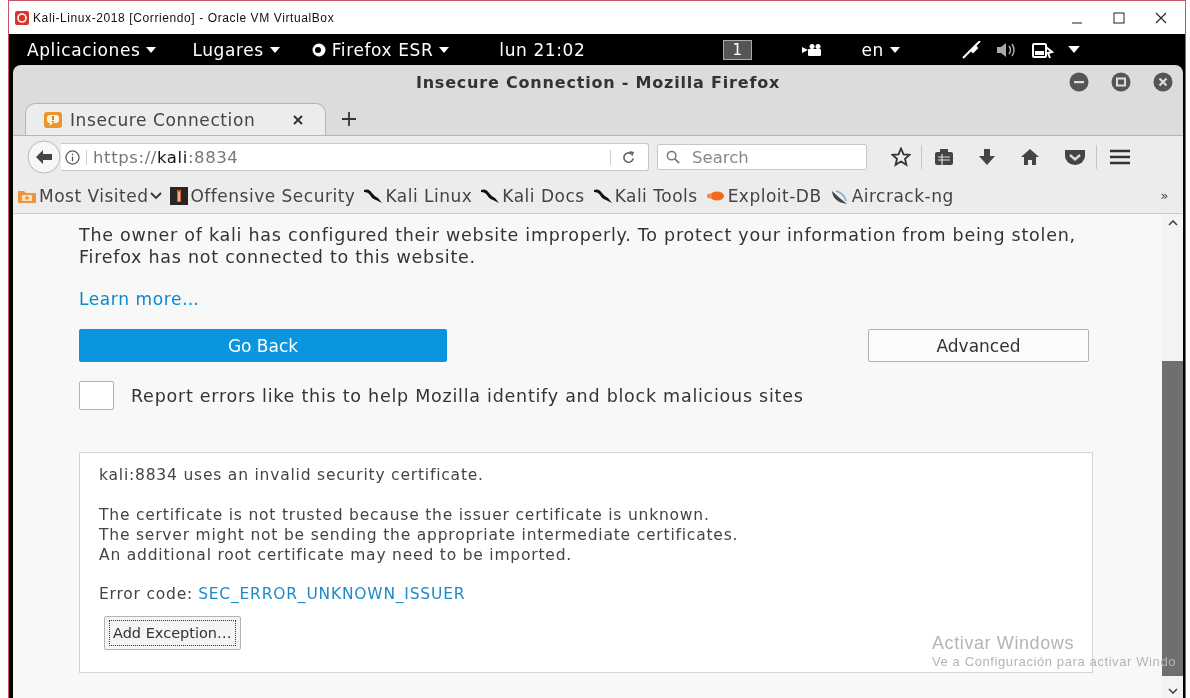 This screenshot has height=698, width=1190. What do you see at coordinates (578, 246) in the screenshot?
I see `error-message: The owner of kali has configured their website improperly. To protect your information from being stolen, Firefox has not connected to this website.` at bounding box center [578, 246].